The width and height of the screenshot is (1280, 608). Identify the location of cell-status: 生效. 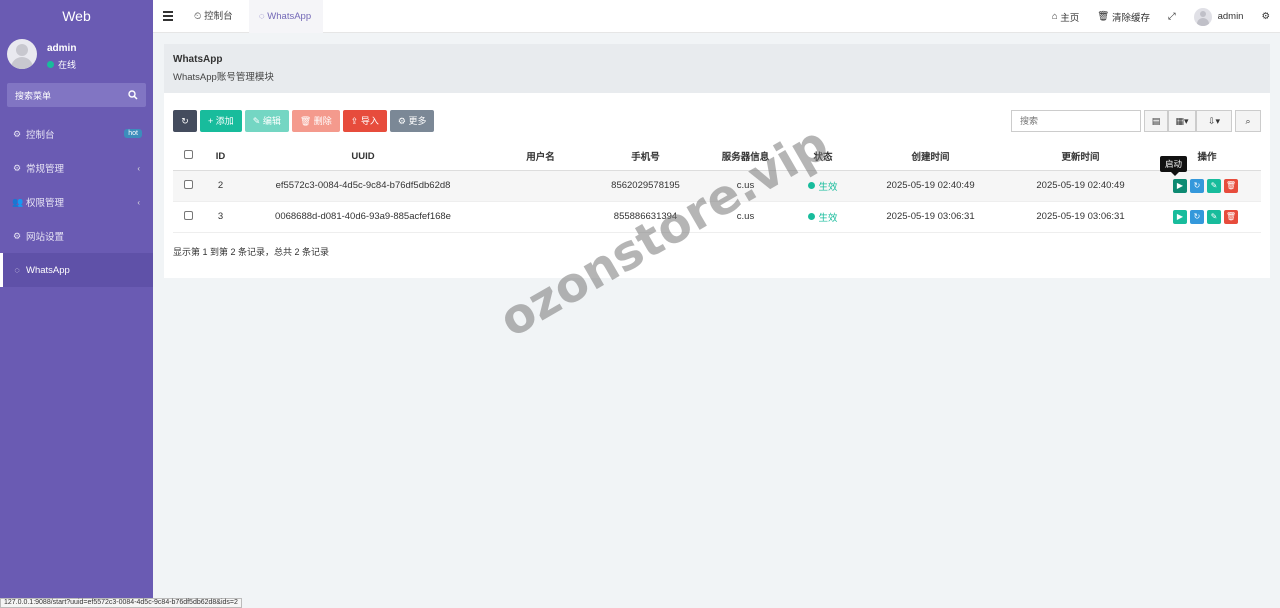
(823, 217).